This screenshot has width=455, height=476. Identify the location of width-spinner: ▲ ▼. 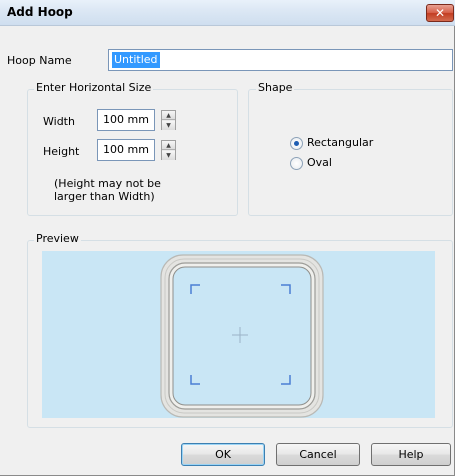
(168, 120).